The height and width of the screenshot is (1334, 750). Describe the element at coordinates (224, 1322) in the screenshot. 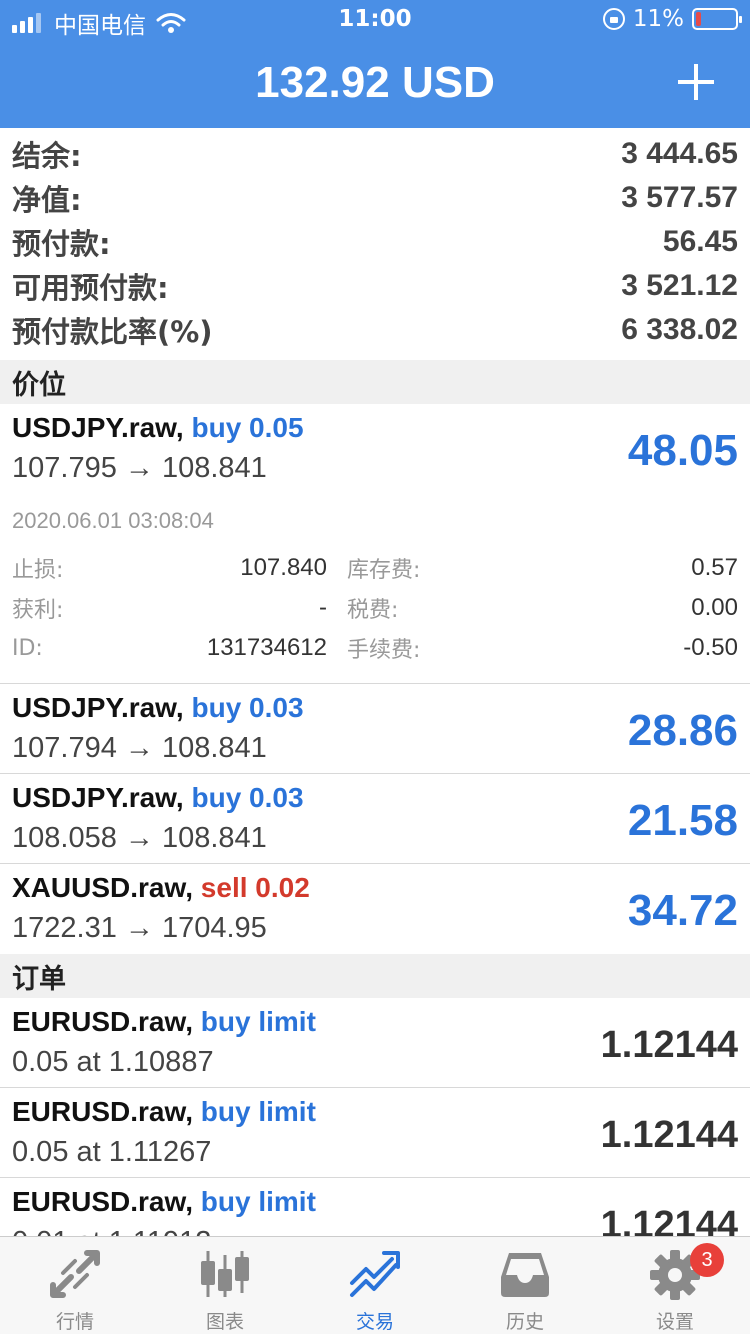

I see `tab-label: 图表` at that location.